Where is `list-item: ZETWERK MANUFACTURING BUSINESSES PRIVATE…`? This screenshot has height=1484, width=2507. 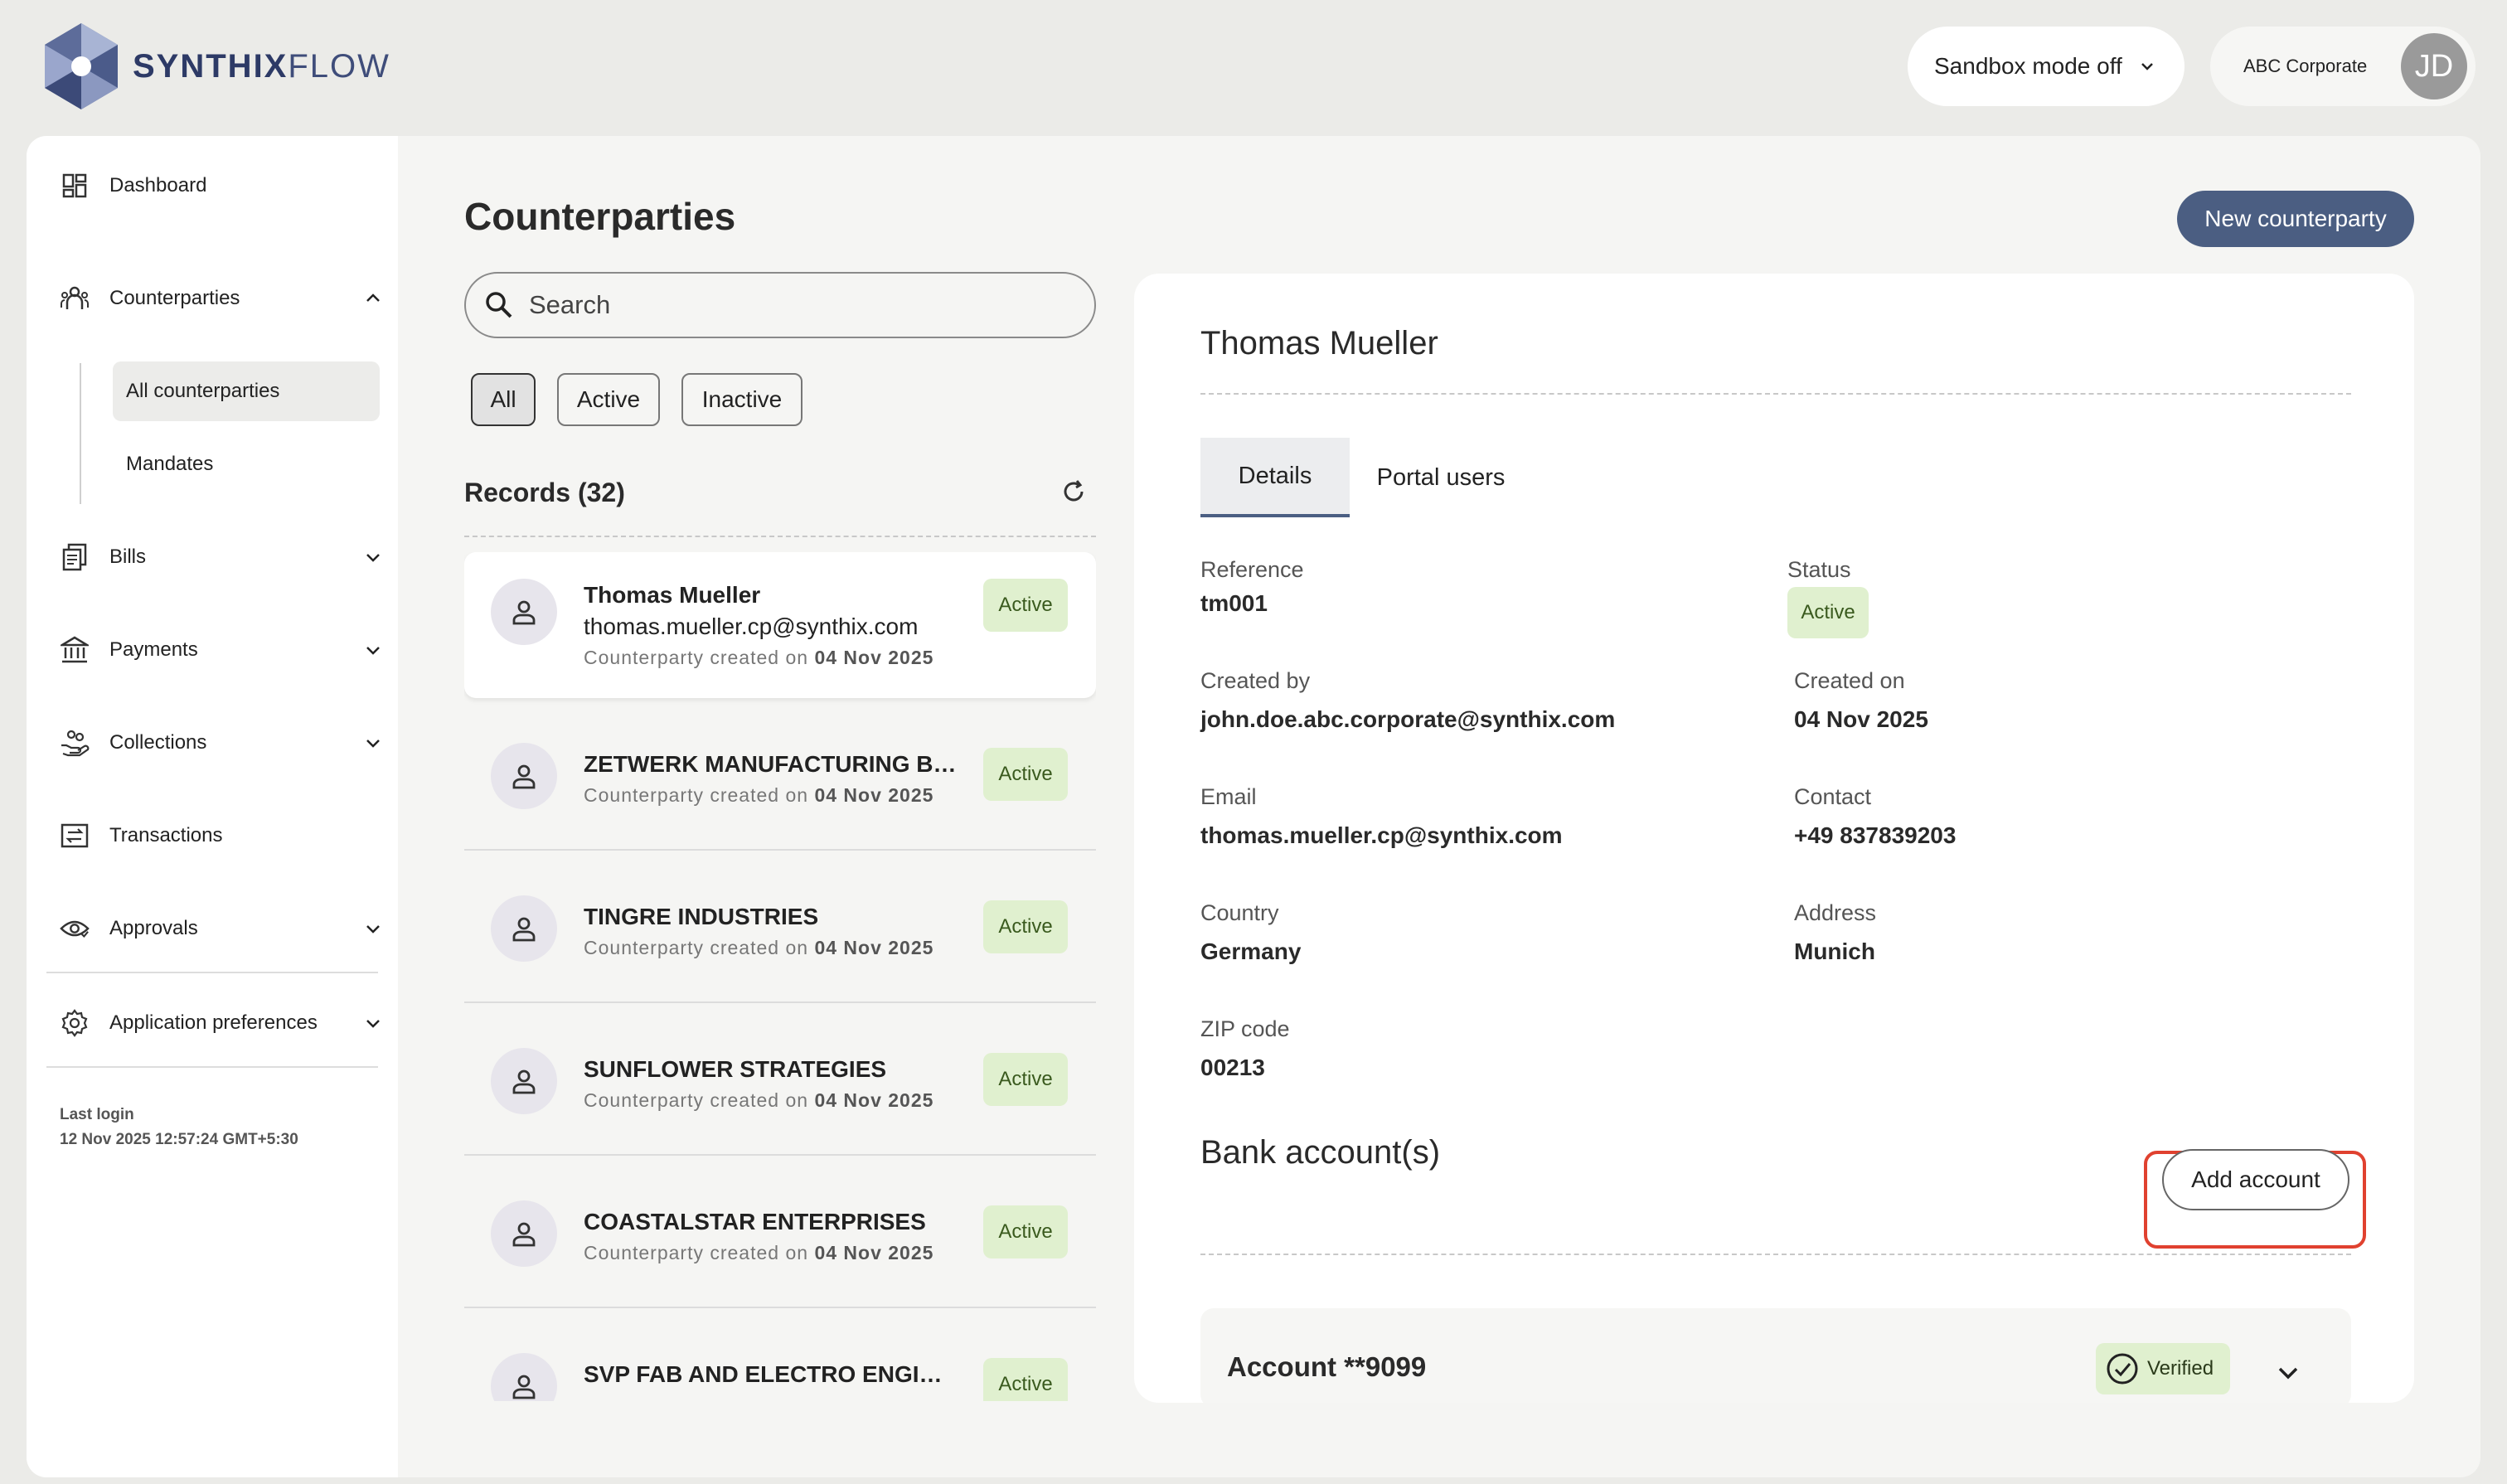
list-item: ZETWERK MANUFACTURING BUSINESSES PRIVATE… is located at coordinates (780, 775).